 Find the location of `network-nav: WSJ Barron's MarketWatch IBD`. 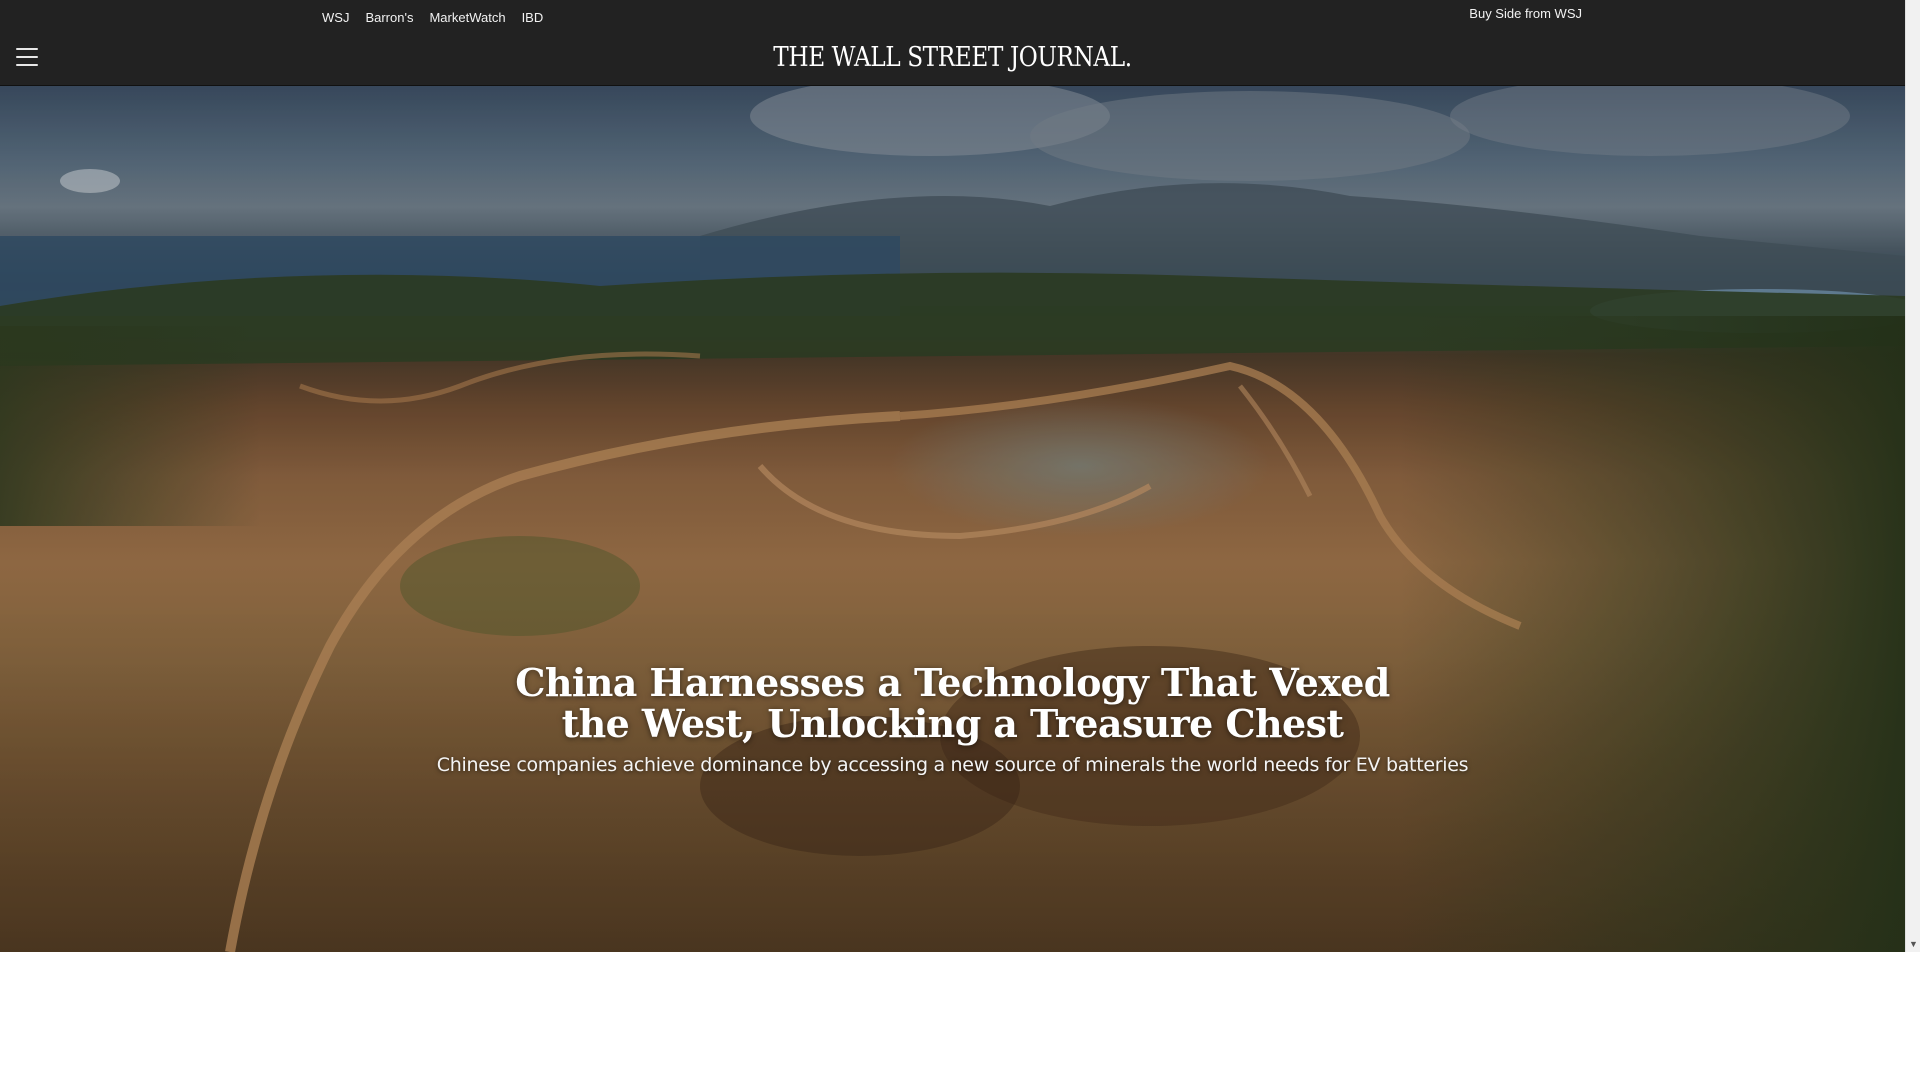

network-nav: WSJ Barron's MarketWatch IBD is located at coordinates (432, 17).